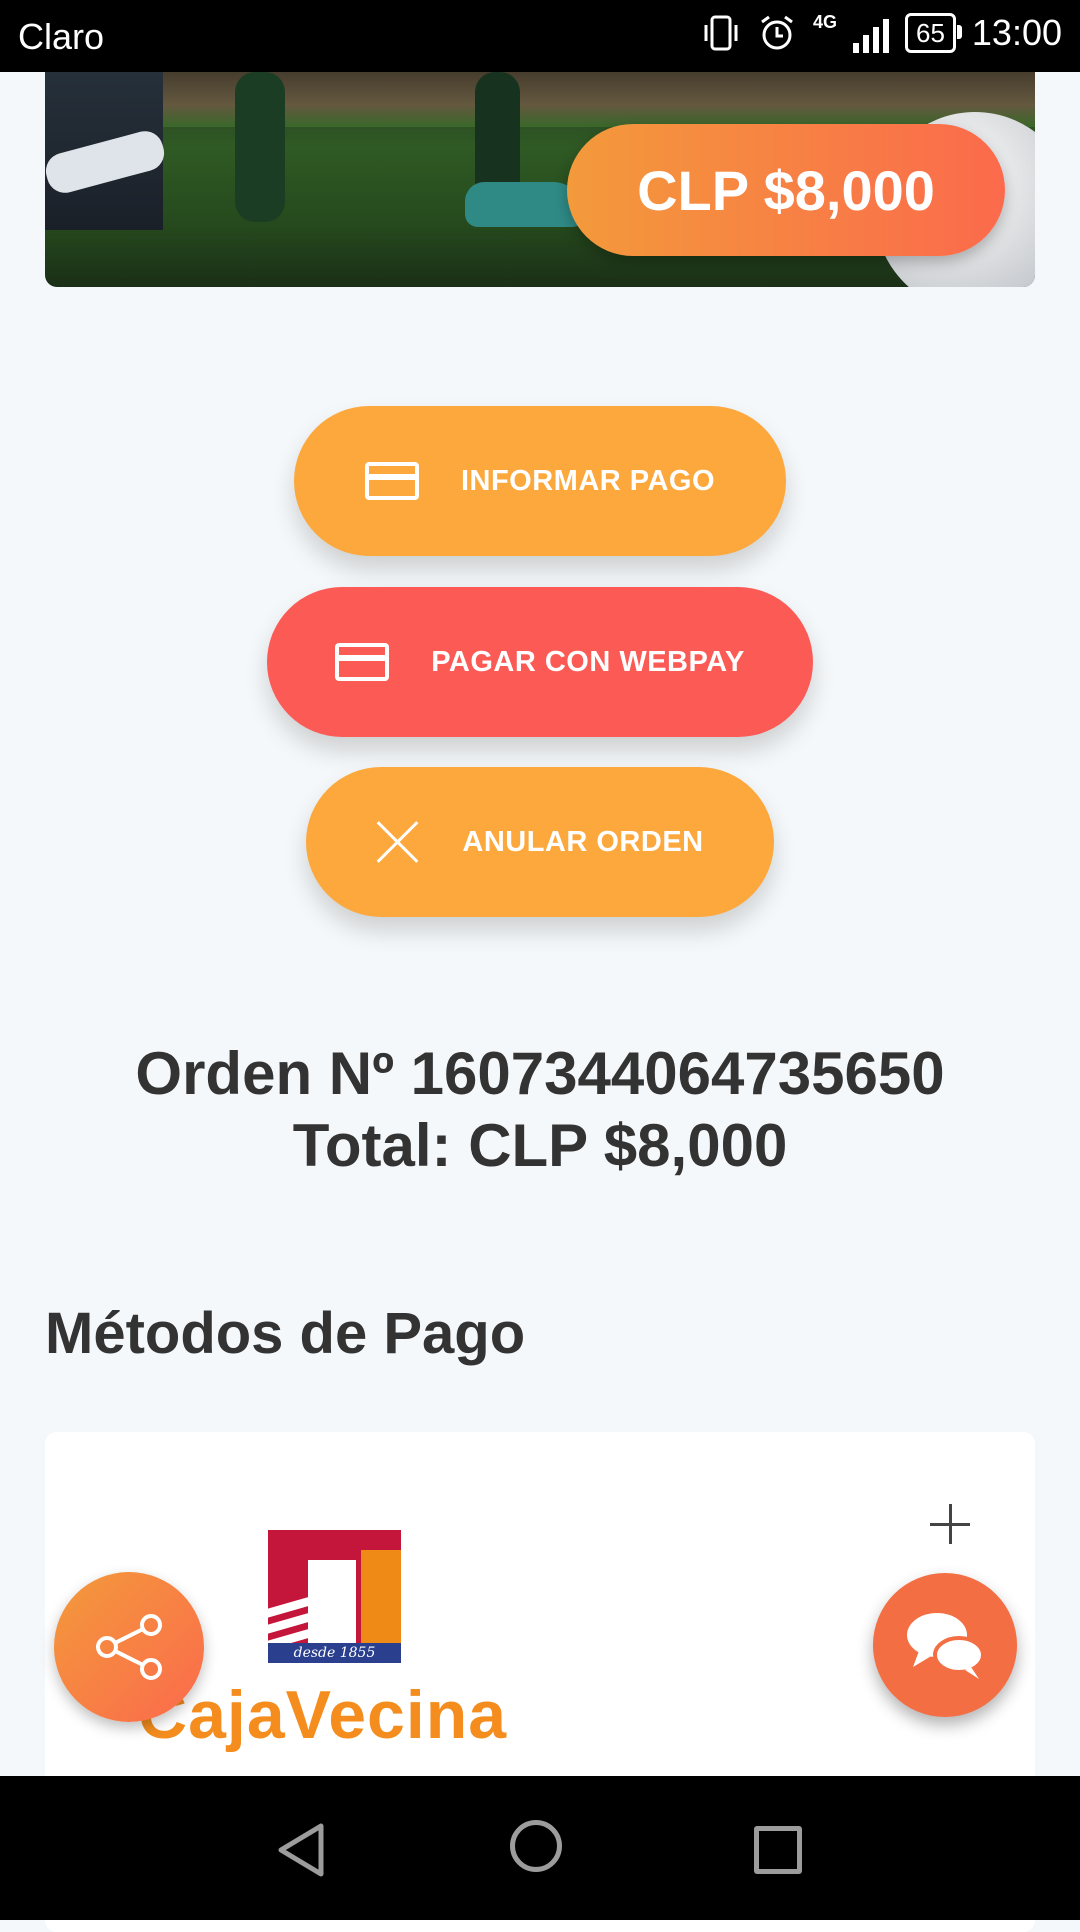 Image resolution: width=1080 pixels, height=1932 pixels. I want to click on status-icons: 4G 65 13:00, so click(881, 33).